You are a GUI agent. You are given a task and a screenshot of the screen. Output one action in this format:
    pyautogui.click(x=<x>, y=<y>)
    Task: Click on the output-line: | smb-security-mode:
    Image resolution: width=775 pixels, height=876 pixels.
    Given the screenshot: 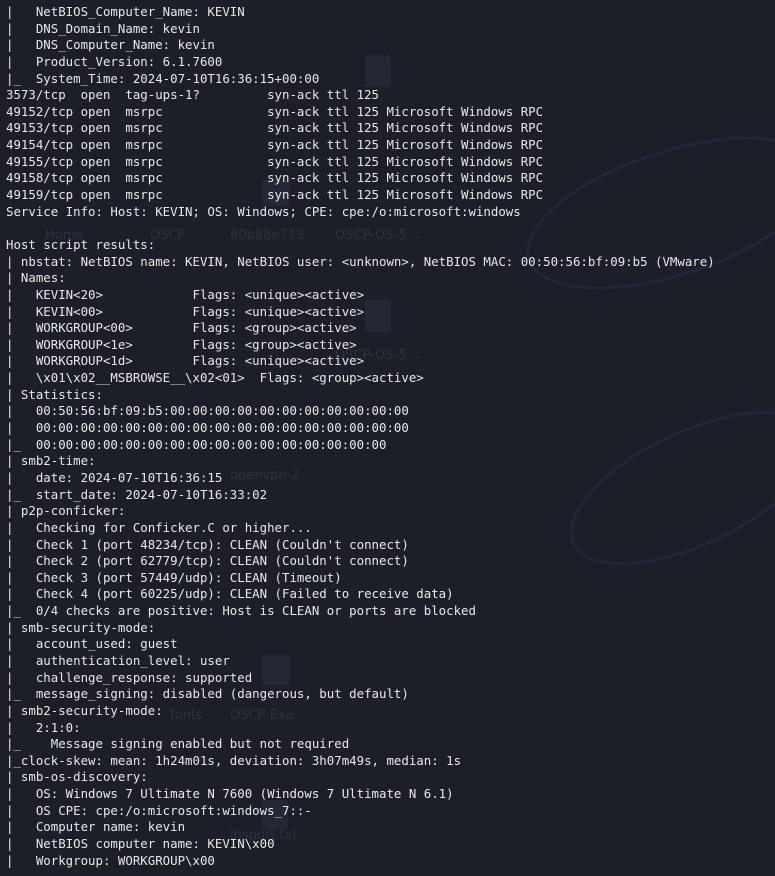 What is the action you would take?
    pyautogui.click(x=81, y=627)
    